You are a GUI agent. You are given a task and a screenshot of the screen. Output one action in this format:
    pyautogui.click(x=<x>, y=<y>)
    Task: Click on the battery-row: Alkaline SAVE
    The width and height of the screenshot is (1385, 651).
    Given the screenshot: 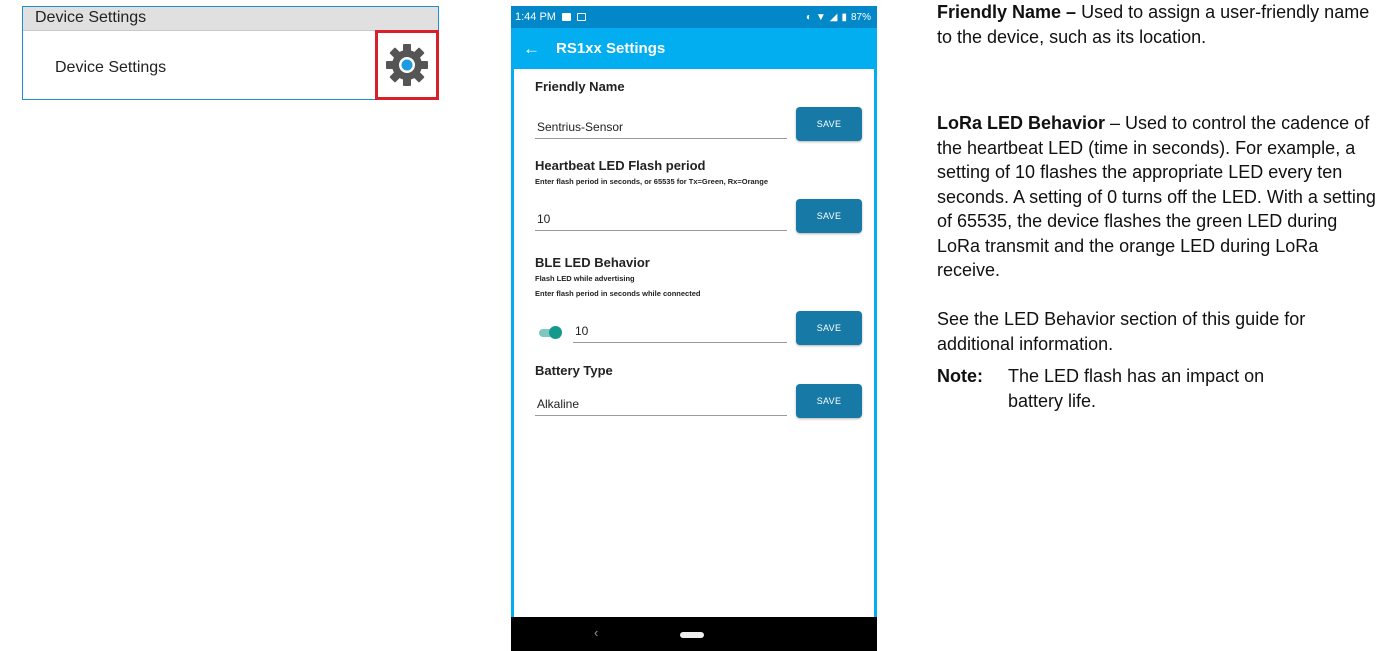 What is the action you would take?
    pyautogui.click(x=700, y=401)
    